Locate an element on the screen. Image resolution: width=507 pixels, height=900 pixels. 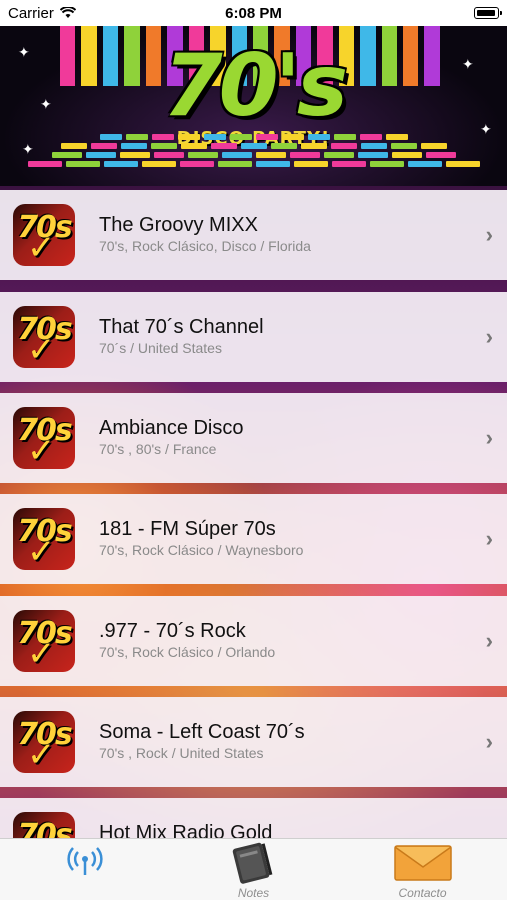
tab-radio is located at coordinates (84, 869).